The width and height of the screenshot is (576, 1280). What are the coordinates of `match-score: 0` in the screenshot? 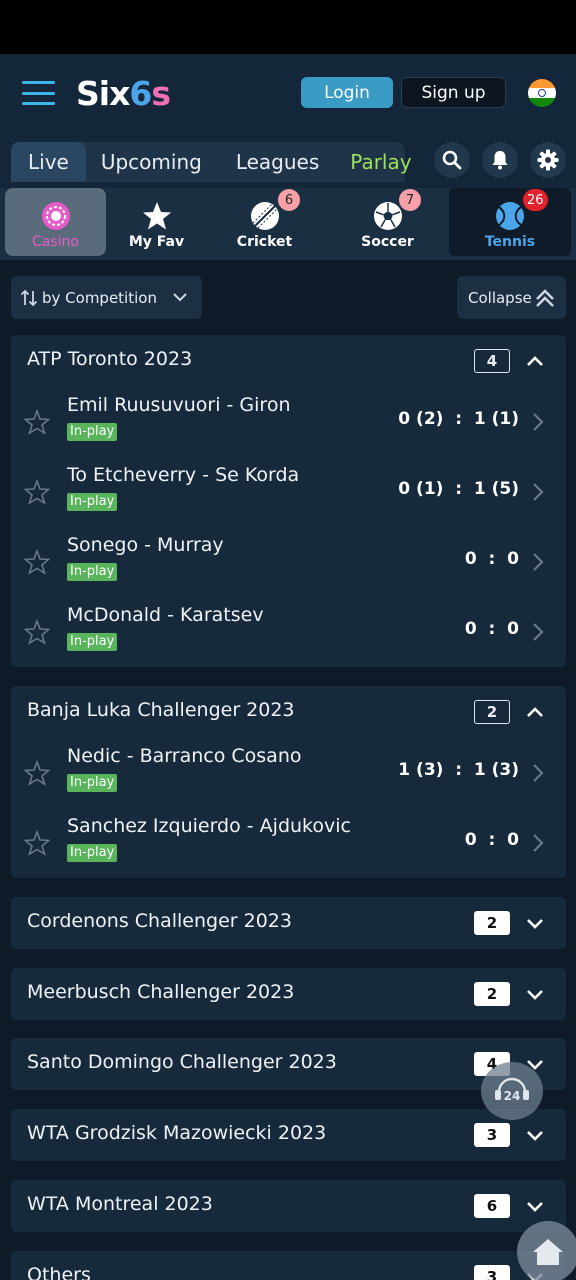 It's located at (491, 629).